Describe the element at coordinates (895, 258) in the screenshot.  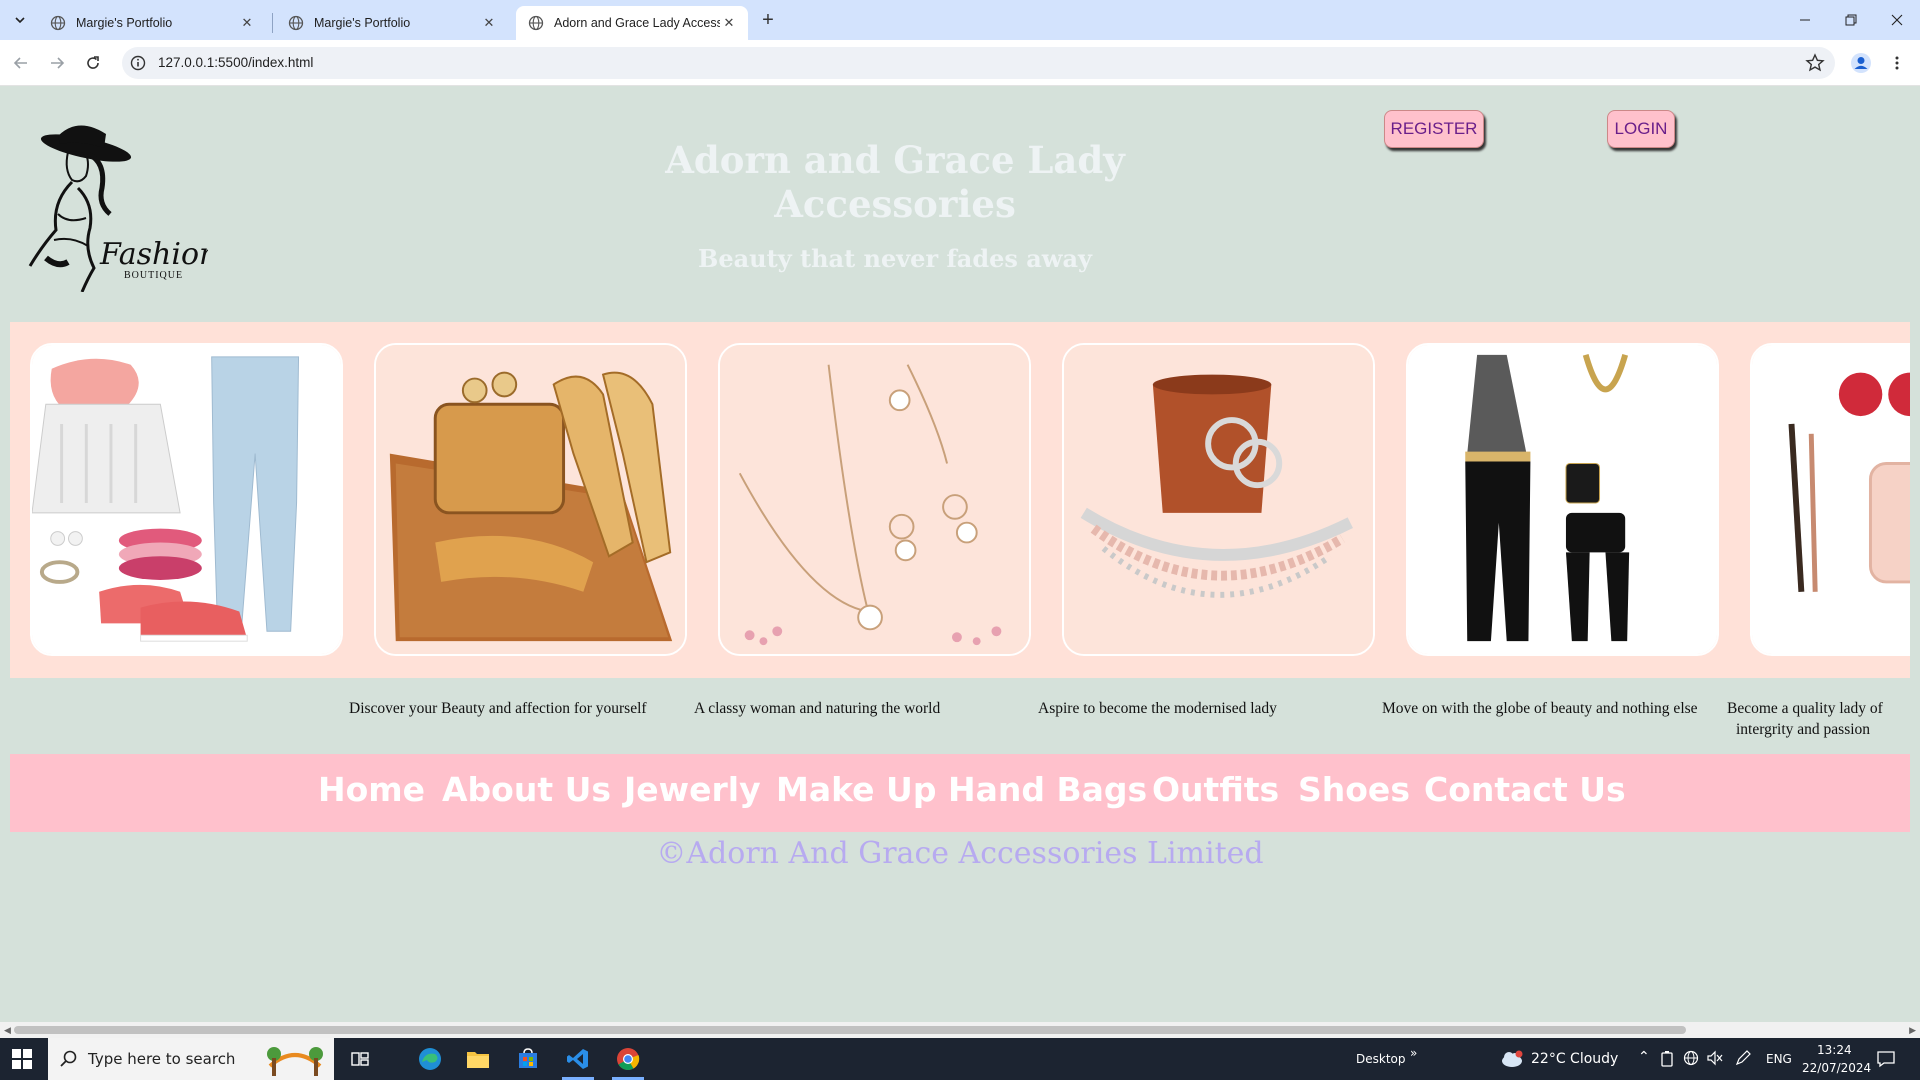
I see `site-tagline: Beauty that never fades away` at that location.